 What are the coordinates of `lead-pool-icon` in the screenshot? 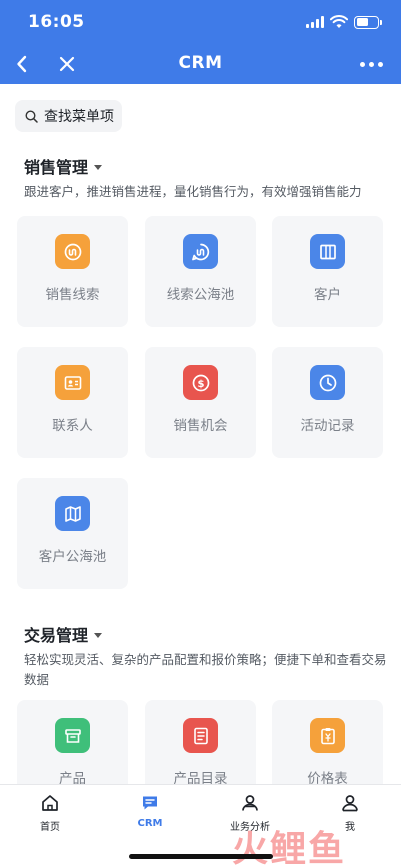 It's located at (200, 251).